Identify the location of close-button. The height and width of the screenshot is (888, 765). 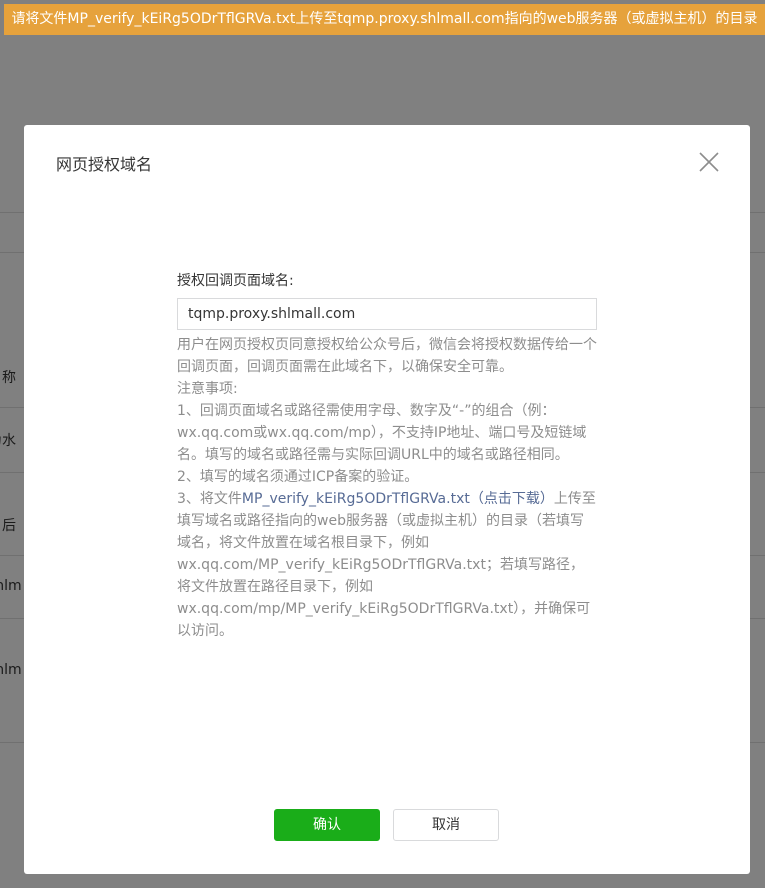
(709, 162).